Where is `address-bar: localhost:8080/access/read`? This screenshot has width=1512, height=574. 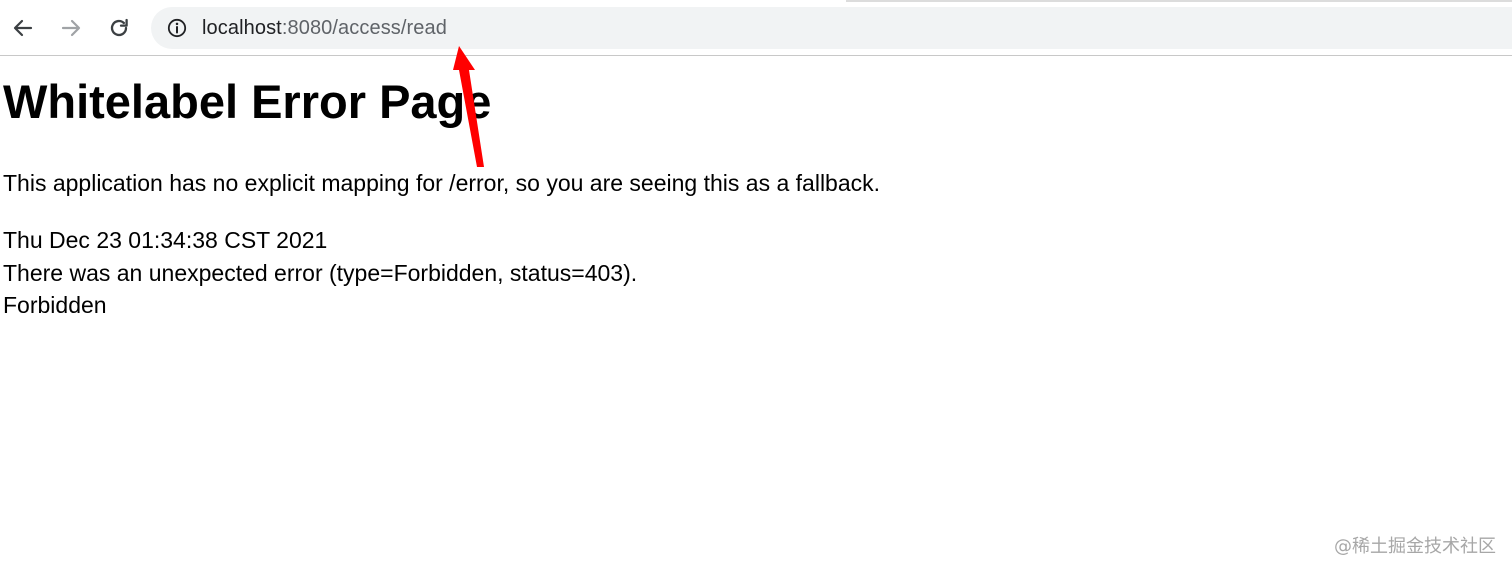
address-bar: localhost:8080/access/read is located at coordinates (831, 28).